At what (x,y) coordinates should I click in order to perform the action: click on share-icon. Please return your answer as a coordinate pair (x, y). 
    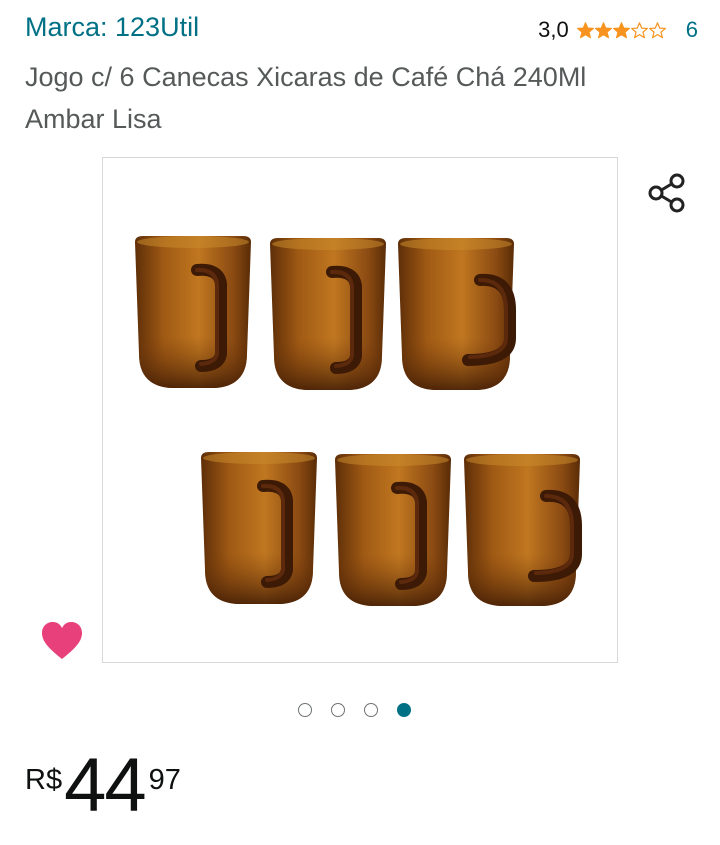
    Looking at the image, I should click on (667, 193).